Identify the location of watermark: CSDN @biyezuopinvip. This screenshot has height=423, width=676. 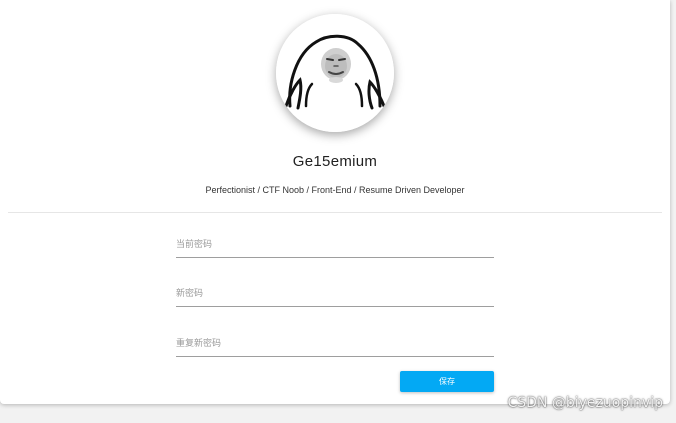
(585, 403).